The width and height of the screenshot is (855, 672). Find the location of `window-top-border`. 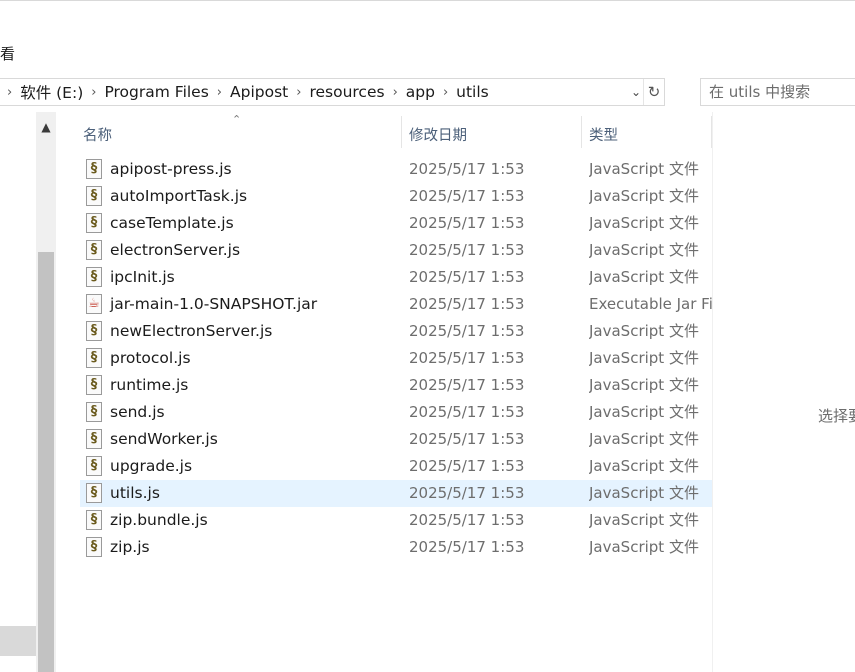

window-top-border is located at coordinates (427, 0).